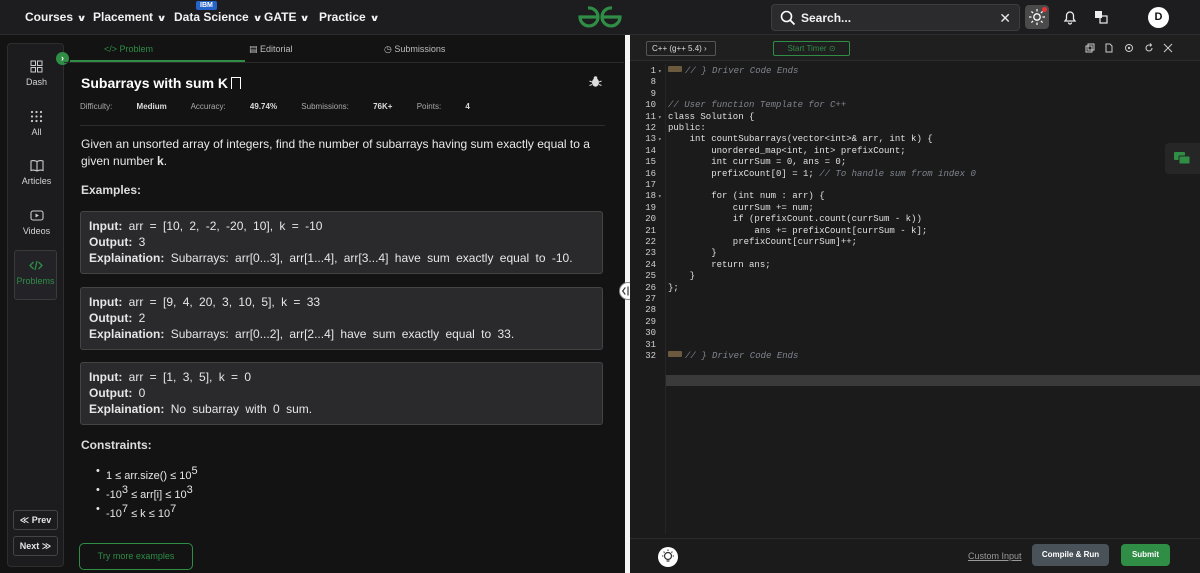  I want to click on copy-icon, so click(1090, 48).